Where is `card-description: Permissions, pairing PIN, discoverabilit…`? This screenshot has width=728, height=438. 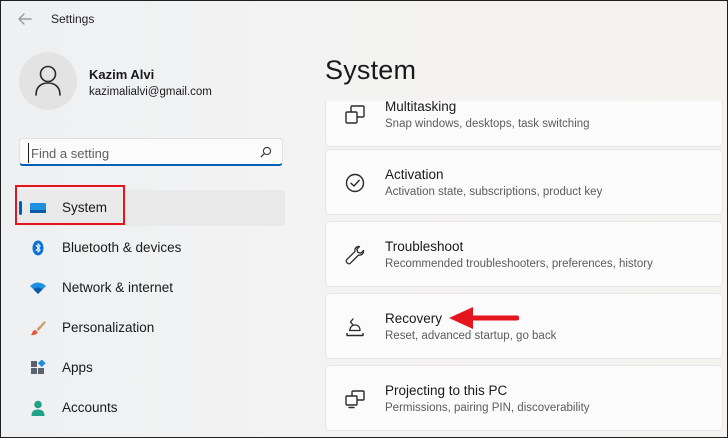
card-description: Permissions, pairing PIN, discoverabilit… is located at coordinates (487, 408).